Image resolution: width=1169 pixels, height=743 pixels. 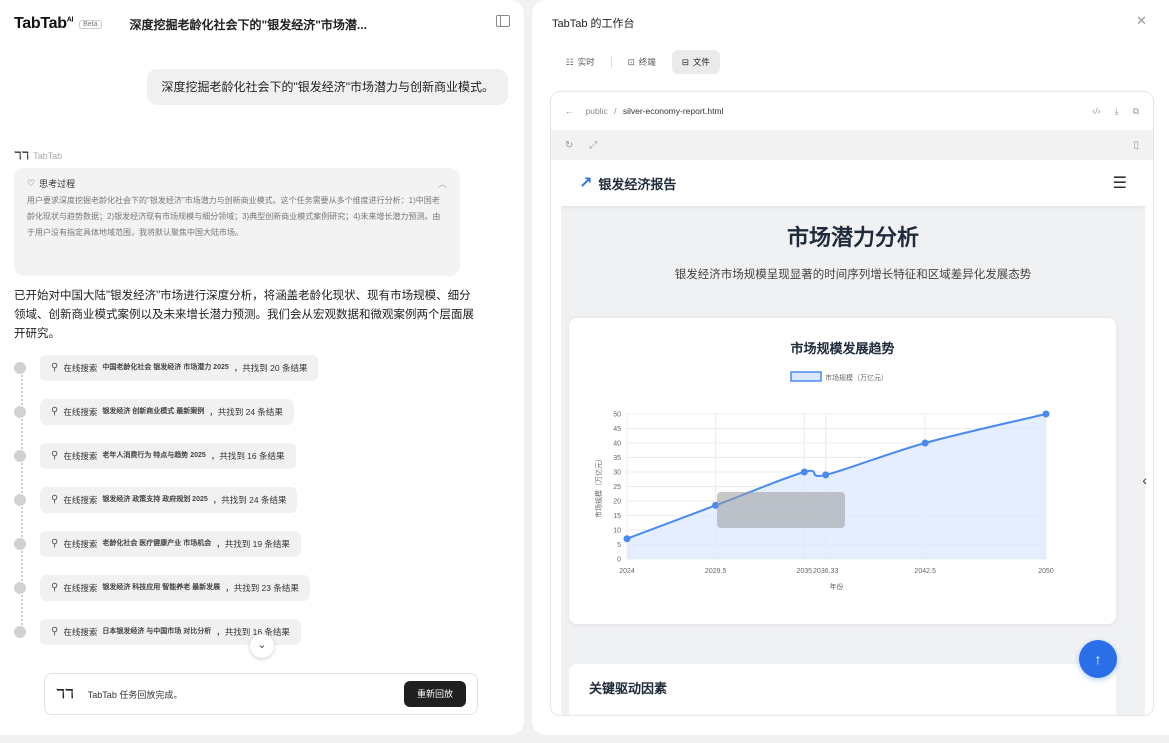 What do you see at coordinates (685, 62) in the screenshot?
I see `folder-icon: ⊟` at bounding box center [685, 62].